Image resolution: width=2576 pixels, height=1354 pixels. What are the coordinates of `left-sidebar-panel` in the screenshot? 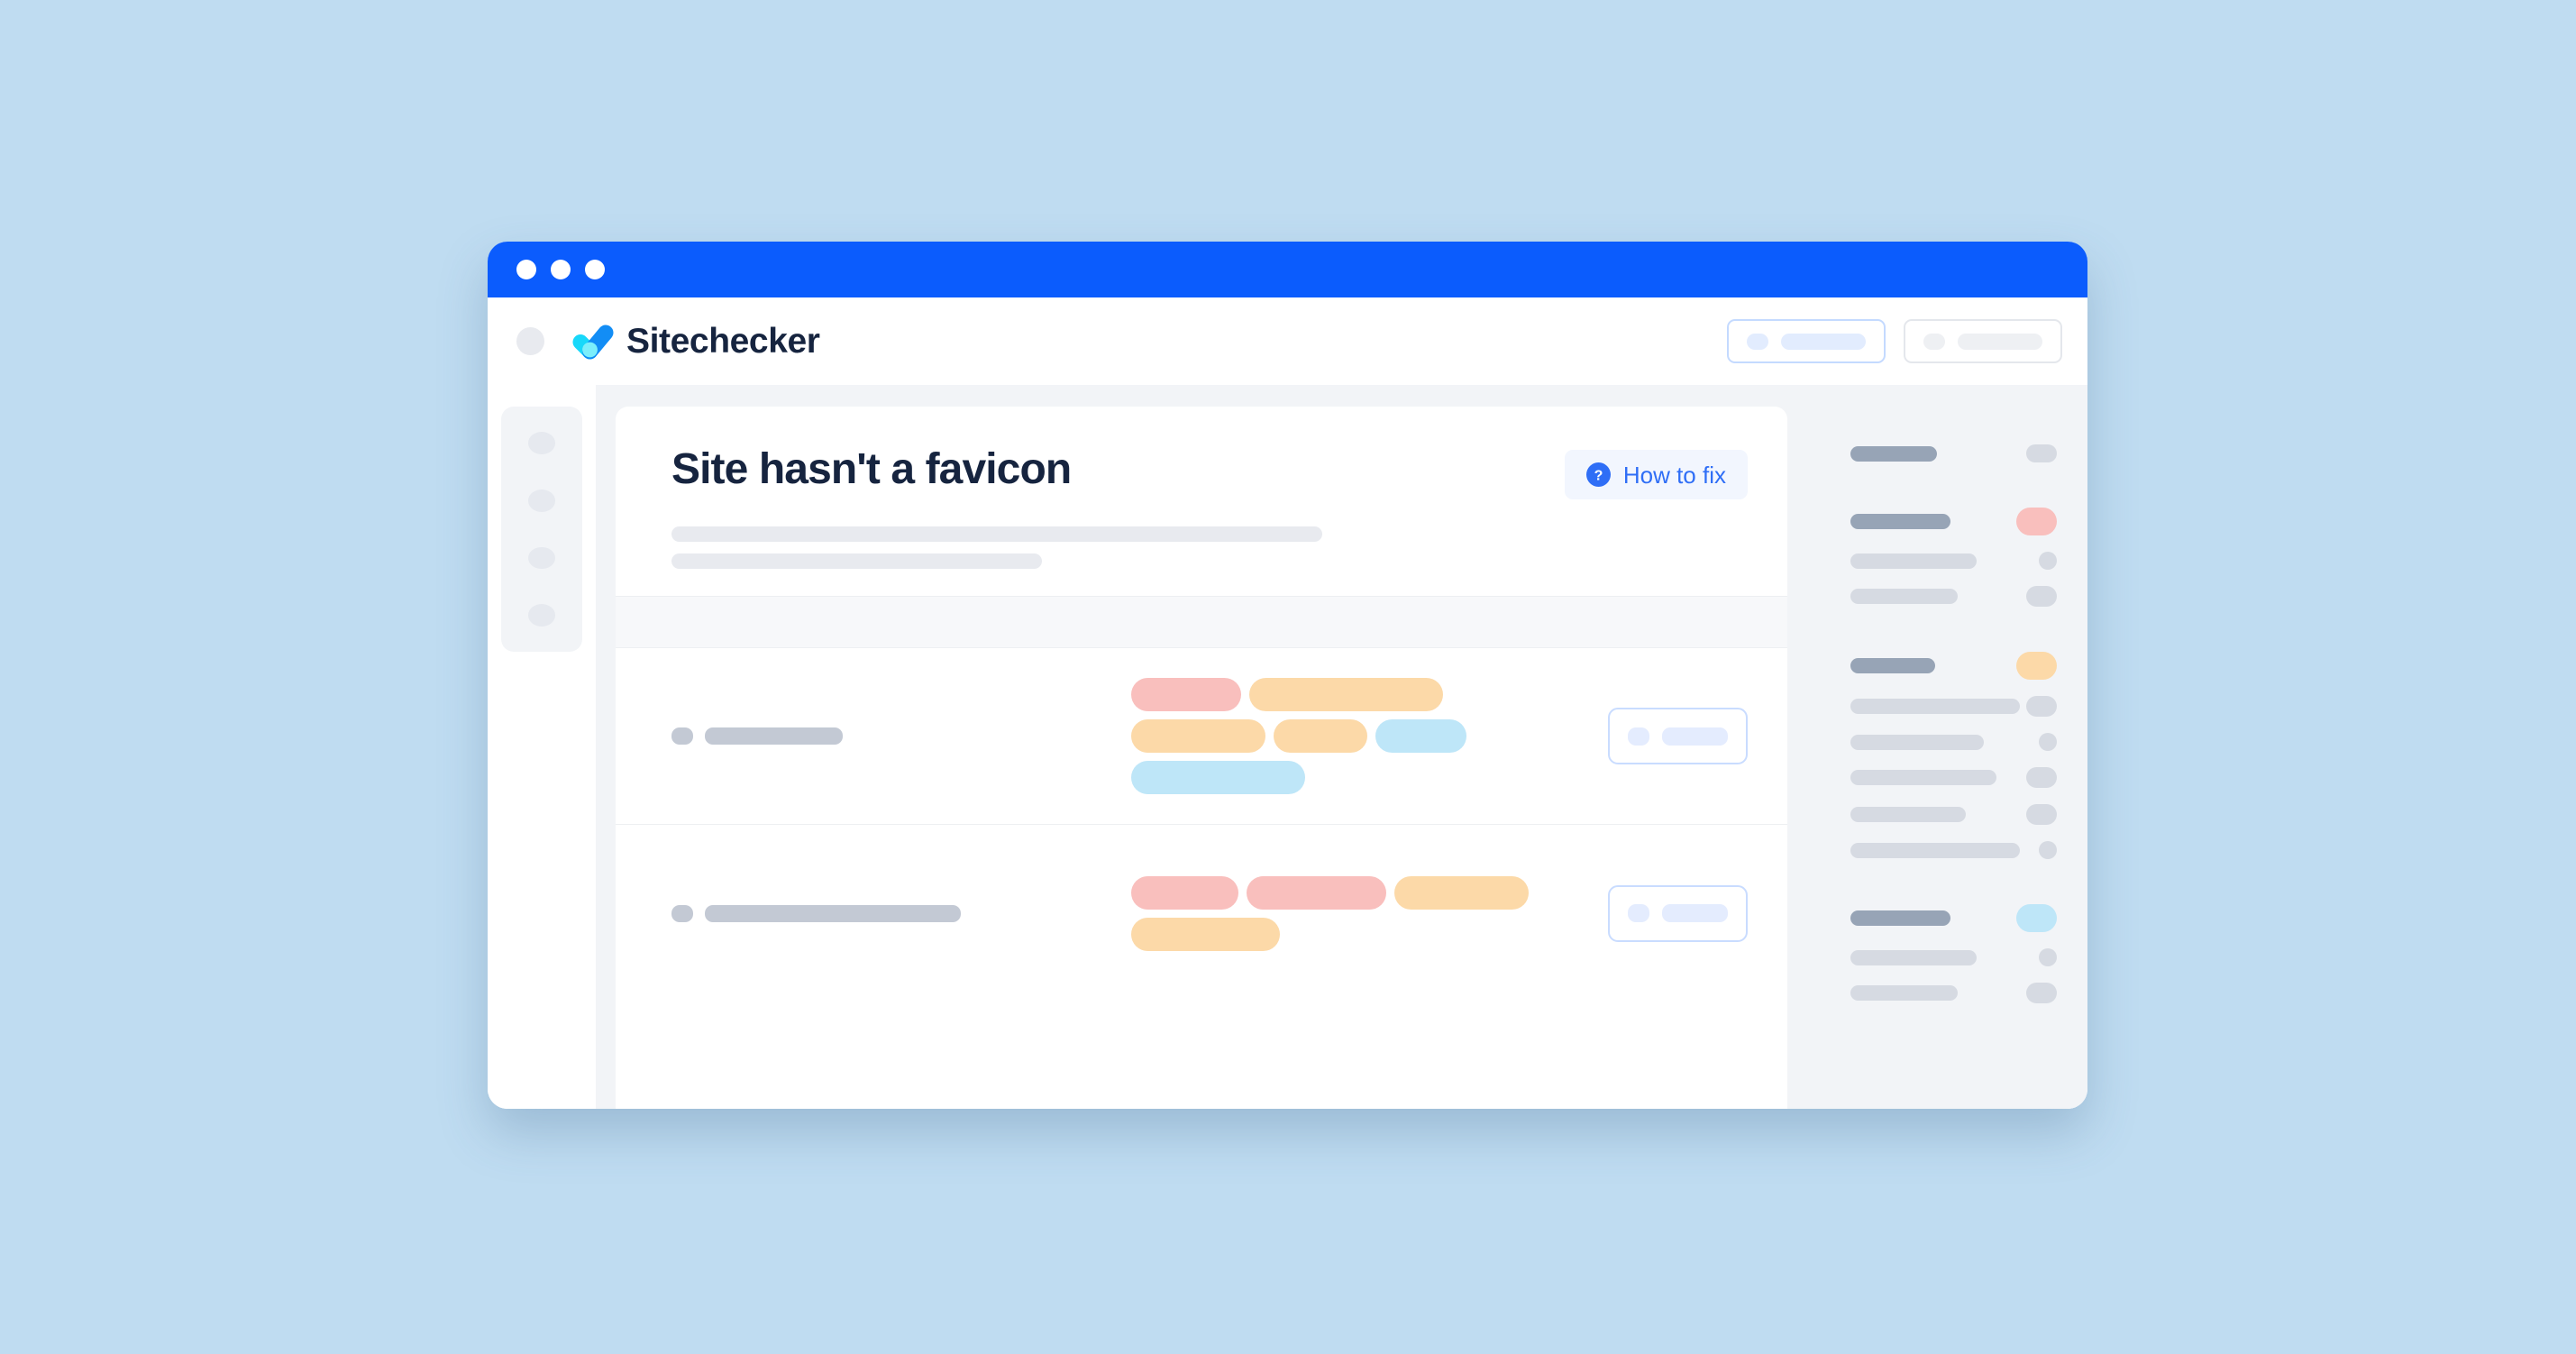 It's located at (541, 529).